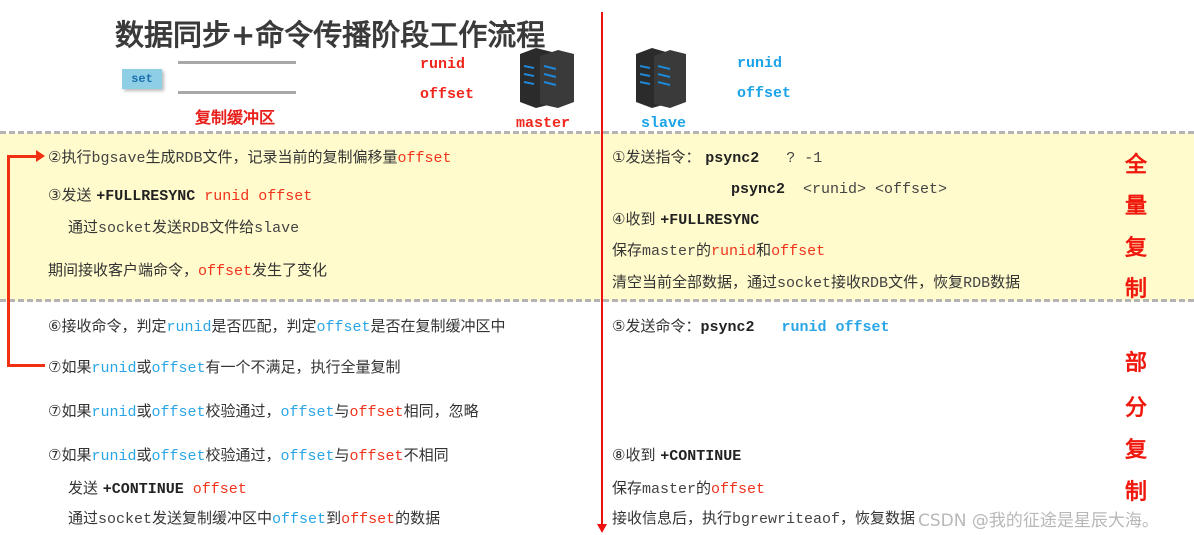 The width and height of the screenshot is (1194, 535). I want to click on step-text: bgrewriteaof, so click(786, 519).